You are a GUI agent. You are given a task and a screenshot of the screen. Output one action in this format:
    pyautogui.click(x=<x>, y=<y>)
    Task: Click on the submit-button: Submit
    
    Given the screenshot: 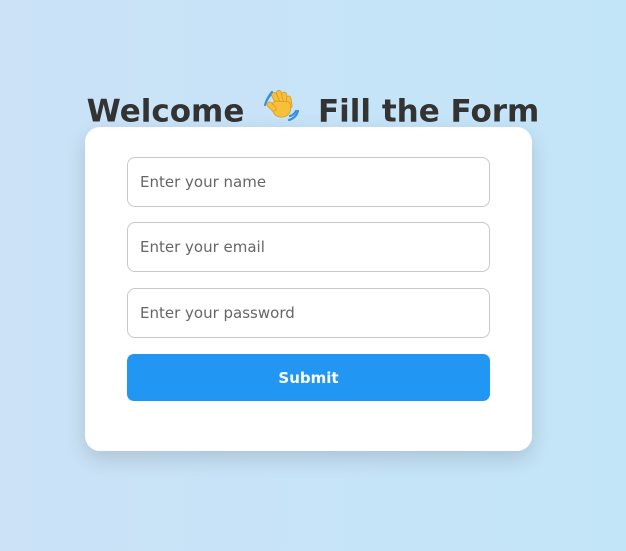 What is the action you would take?
    pyautogui.click(x=308, y=377)
    